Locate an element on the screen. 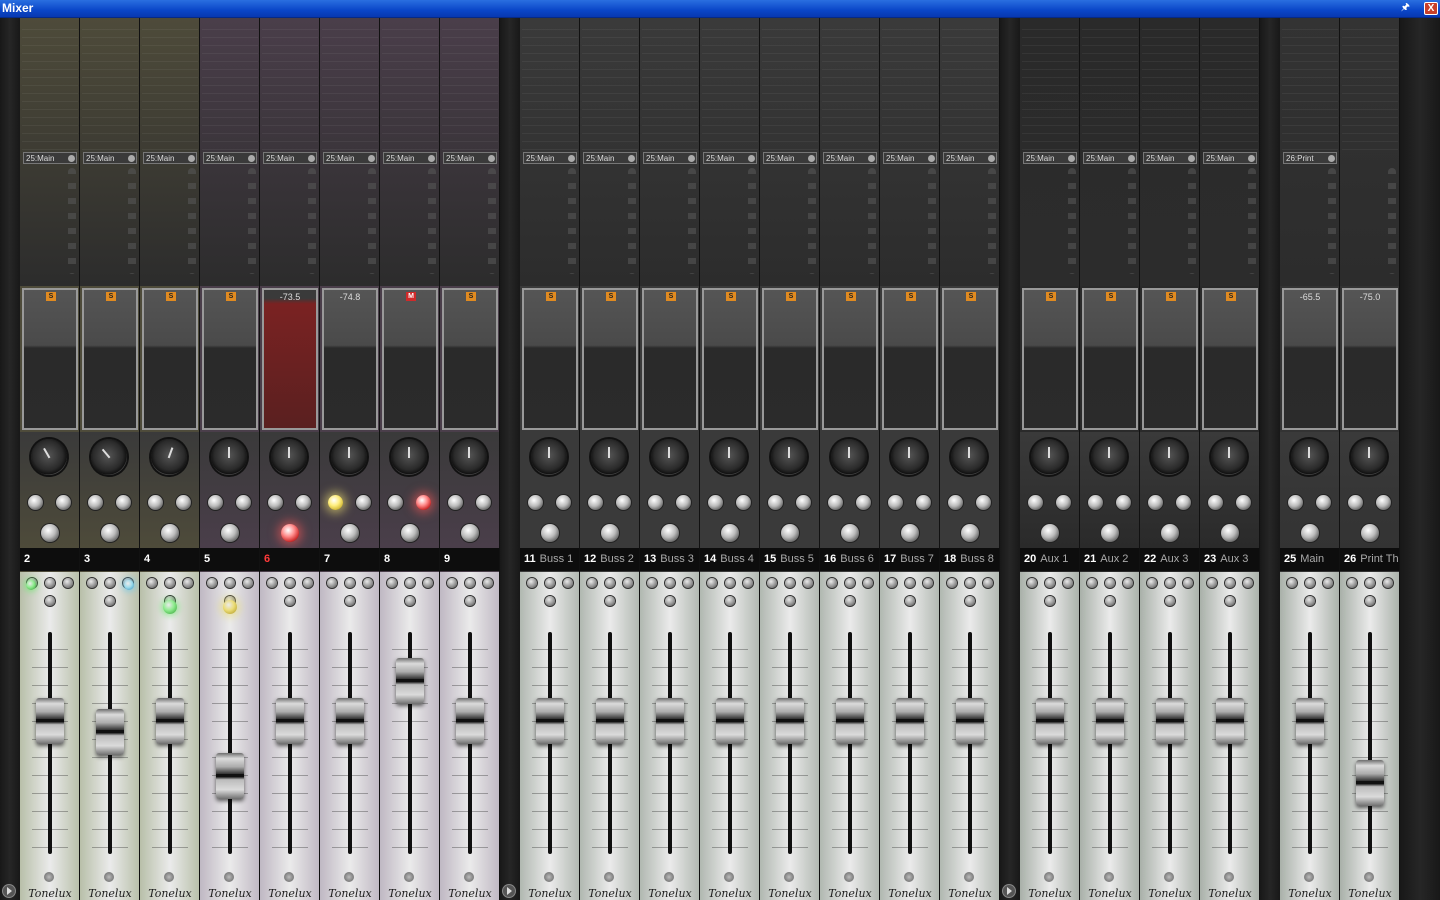 Image resolution: width=1440 pixels, height=900 pixels. pin-icon: 🖈 is located at coordinates (1405, 8).